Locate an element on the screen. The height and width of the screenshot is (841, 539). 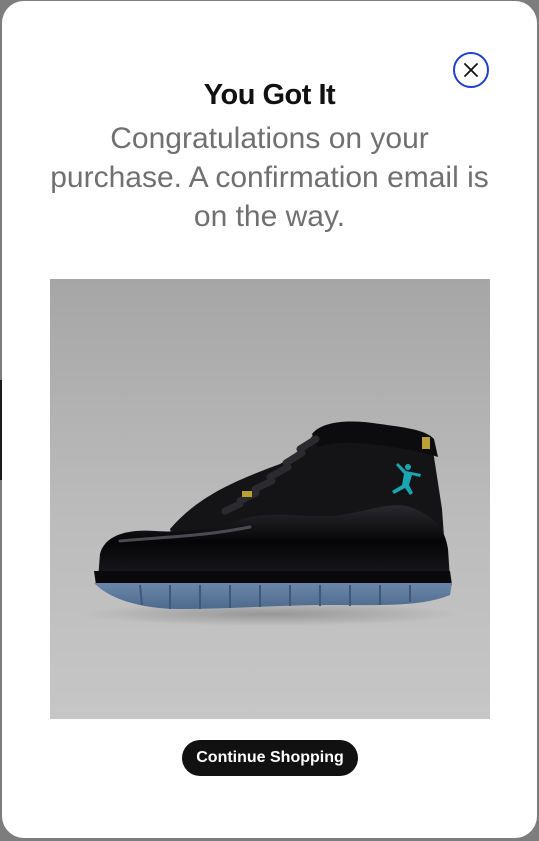
continue-shopping-button: Continue Shopping is located at coordinates (270, 758).